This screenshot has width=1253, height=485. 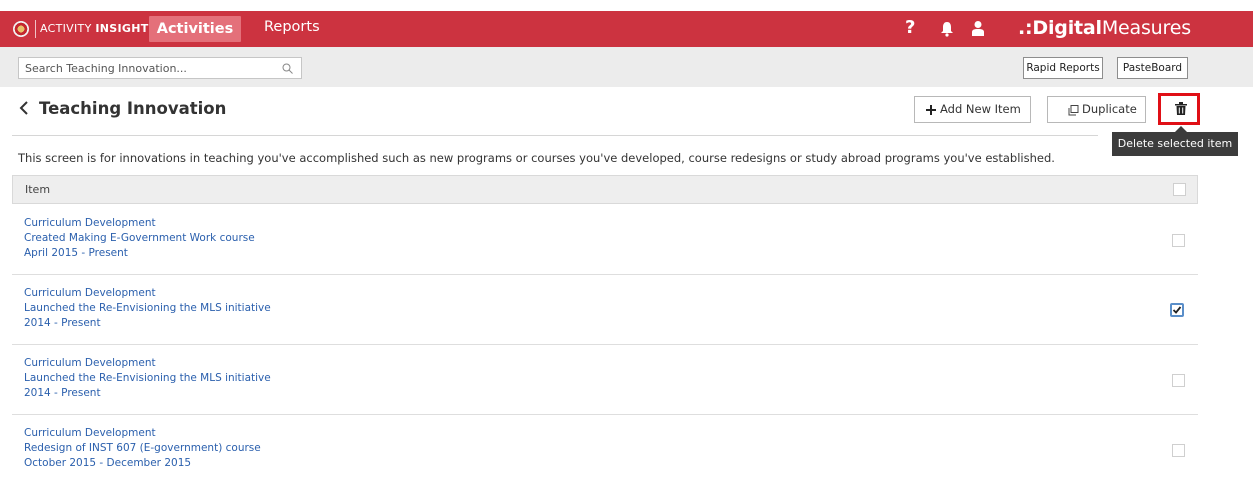 I want to click on add-new-item-button: Add New Item, so click(x=972, y=109).